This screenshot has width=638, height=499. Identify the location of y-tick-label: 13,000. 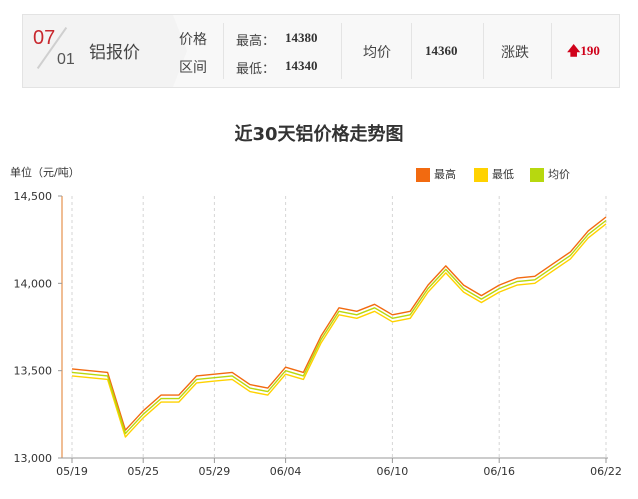
(33, 458).